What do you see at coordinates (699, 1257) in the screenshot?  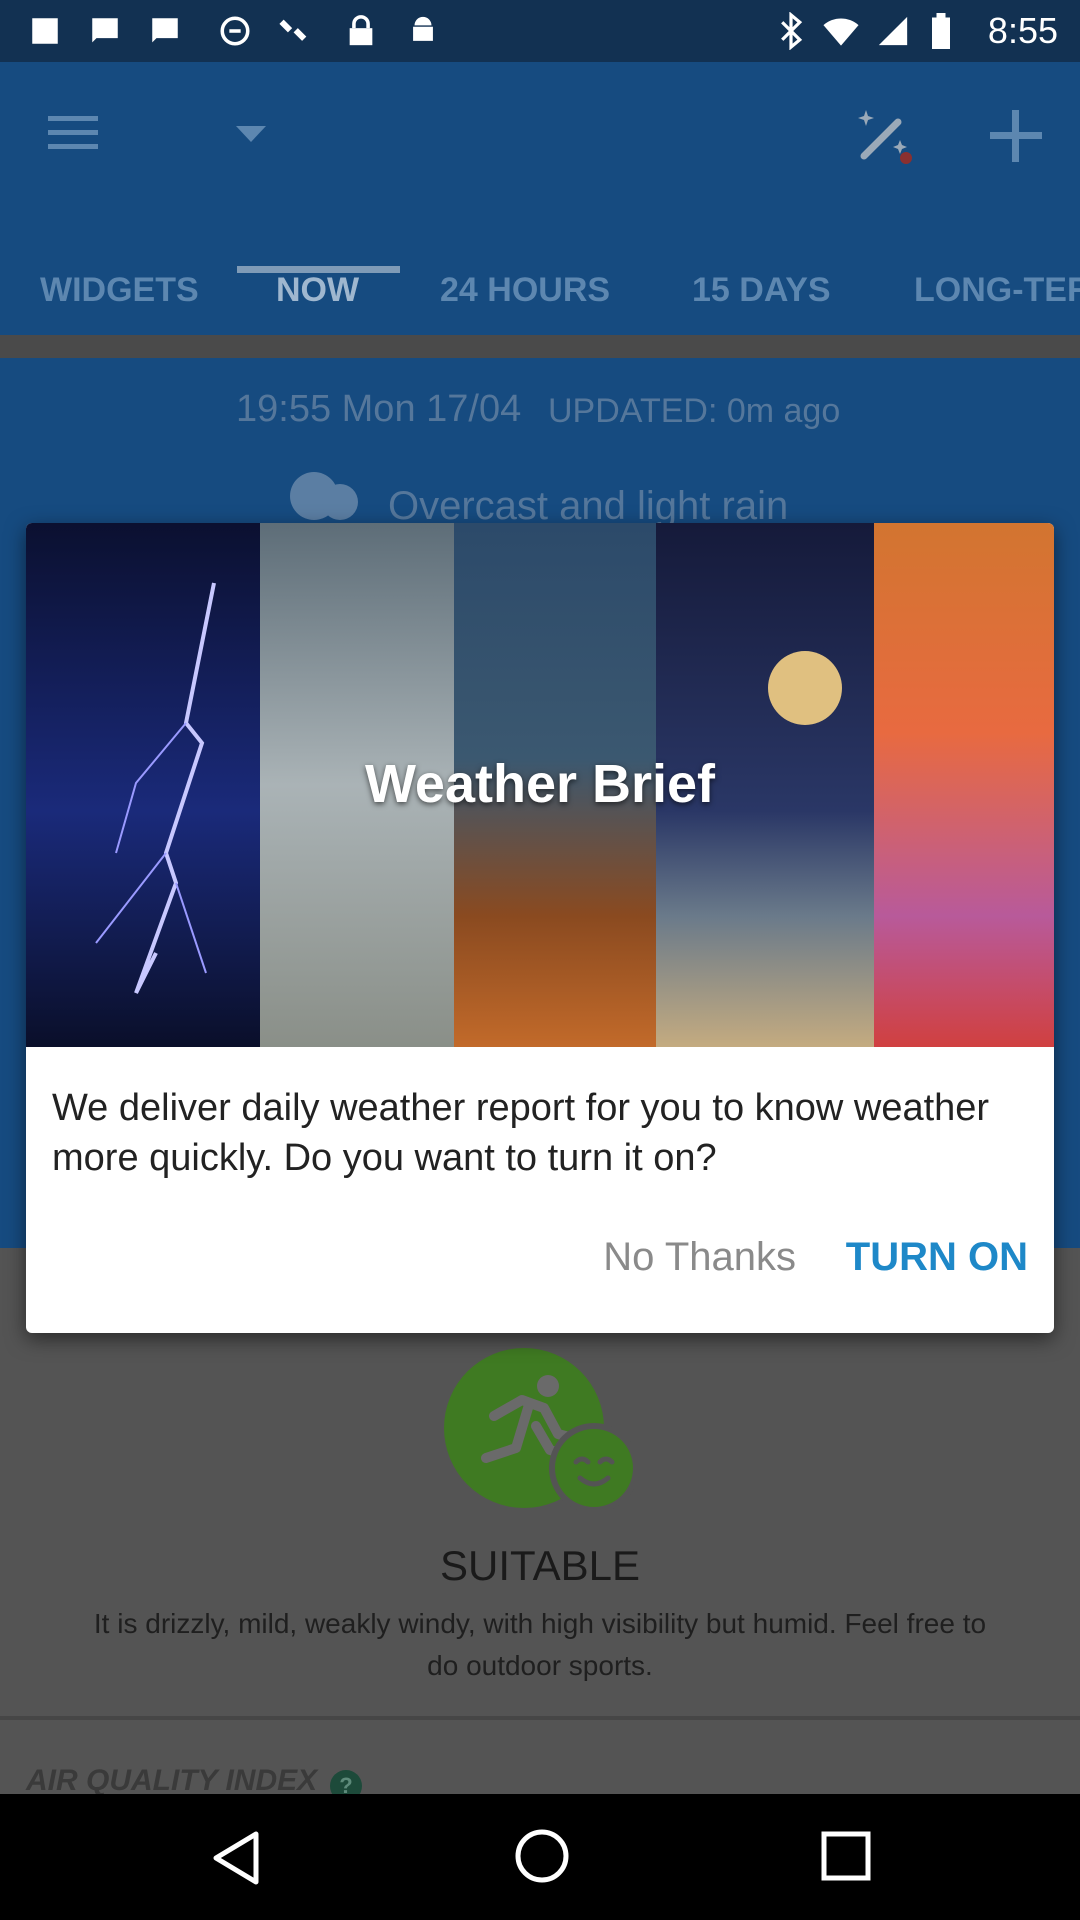 I see `no-thanks-button: No Thanks` at bounding box center [699, 1257].